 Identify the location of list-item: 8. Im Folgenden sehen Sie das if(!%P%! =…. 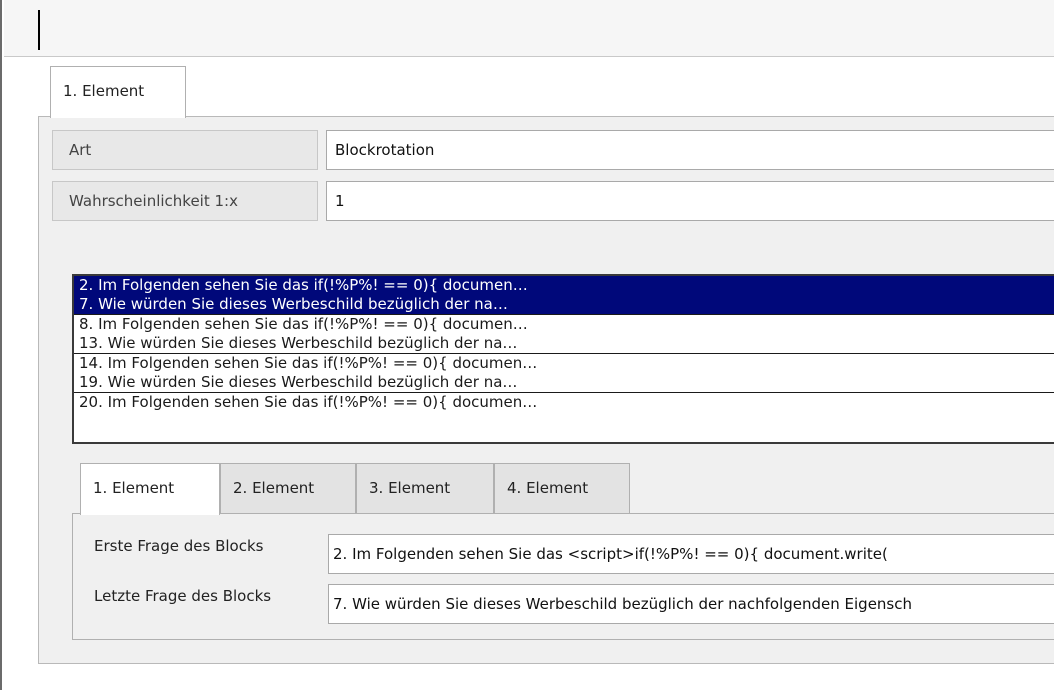
(564, 334).